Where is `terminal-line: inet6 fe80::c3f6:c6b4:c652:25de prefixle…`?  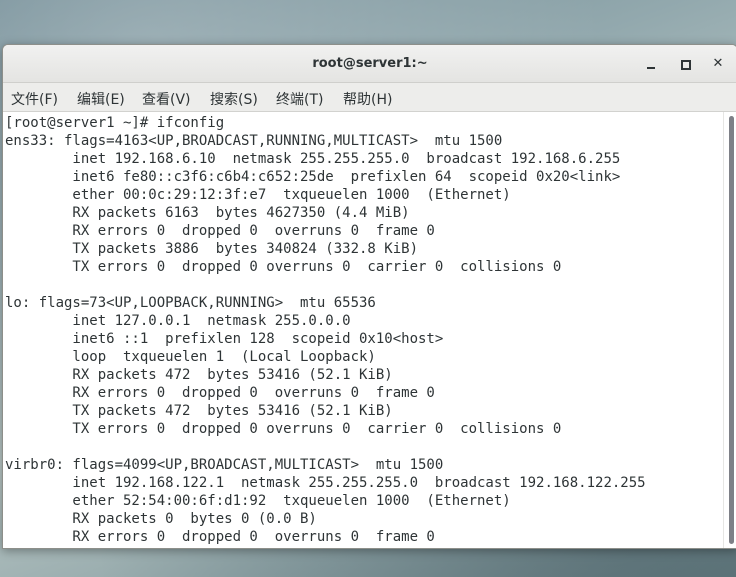
terminal-line: inet6 fe80::c3f6:c6b4:c652:25de prefixle… is located at coordinates (313, 177).